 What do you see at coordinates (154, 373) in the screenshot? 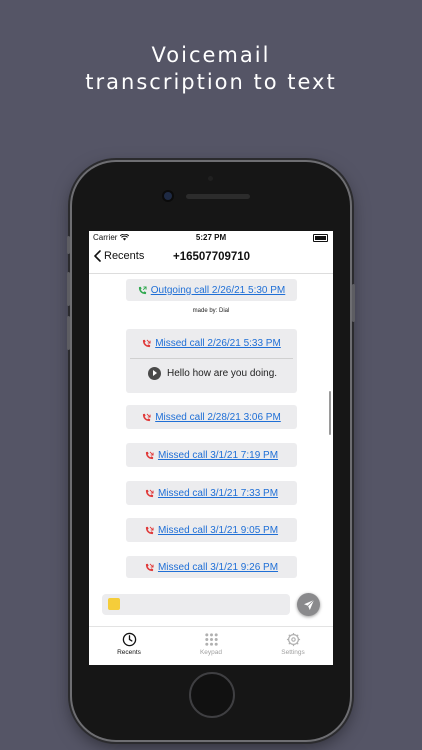
I see `play-icon` at bounding box center [154, 373].